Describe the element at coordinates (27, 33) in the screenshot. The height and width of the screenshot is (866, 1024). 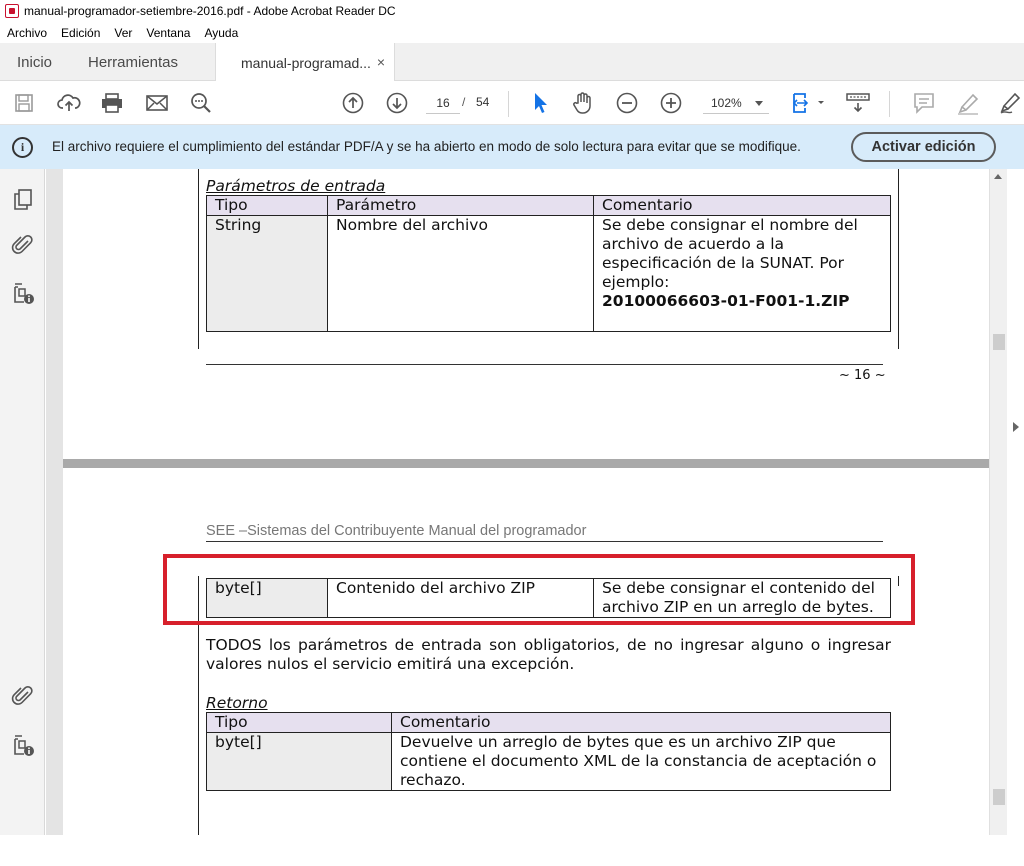
I see `menu-archivo: Archivo` at that location.